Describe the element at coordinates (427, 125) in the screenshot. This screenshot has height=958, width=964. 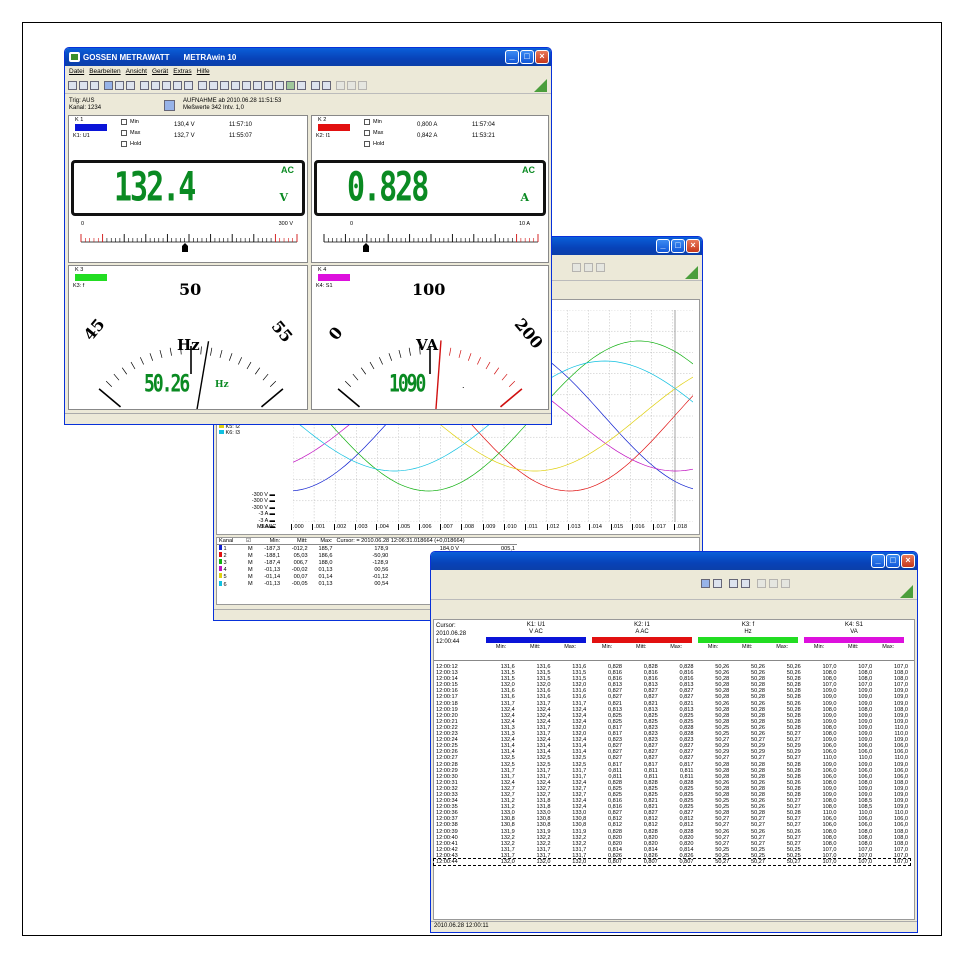
I see `min-value: 0,800 A` at that location.